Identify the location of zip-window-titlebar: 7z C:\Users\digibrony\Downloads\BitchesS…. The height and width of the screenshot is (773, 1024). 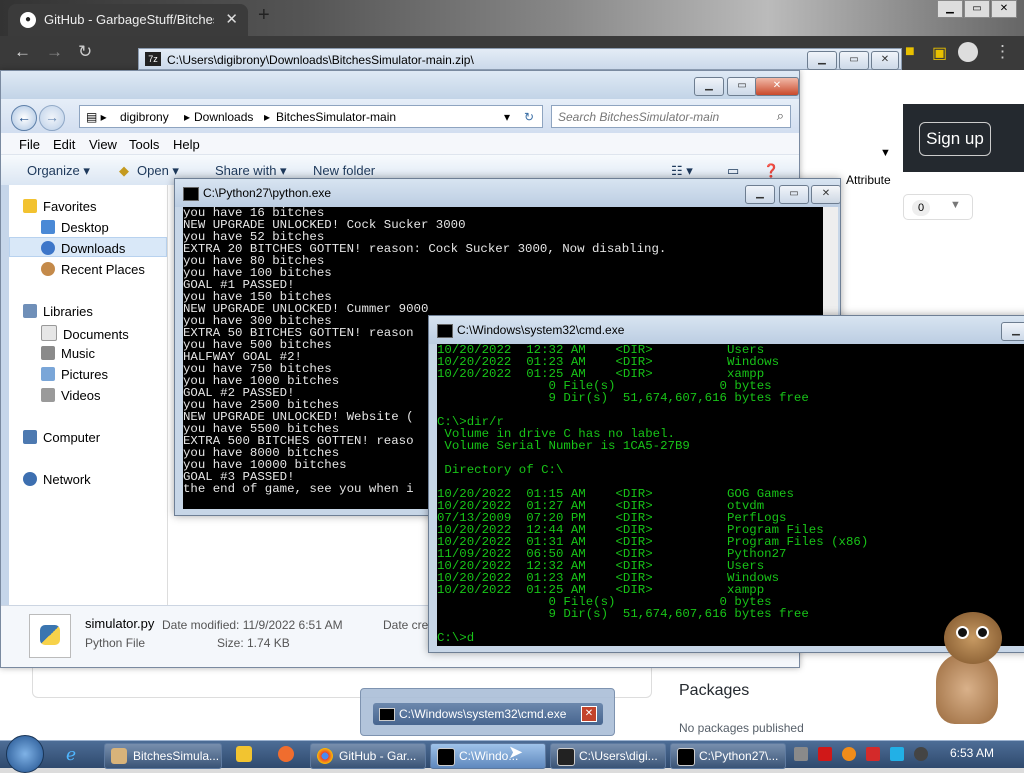
(520, 59).